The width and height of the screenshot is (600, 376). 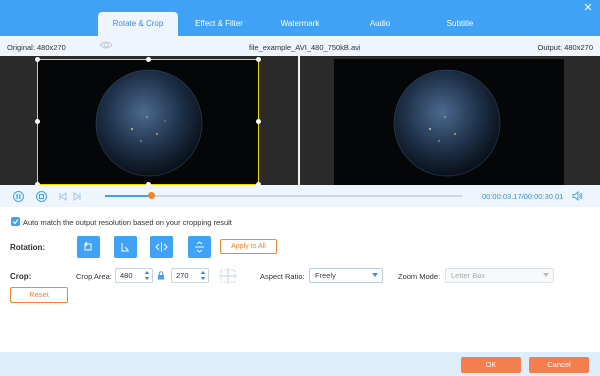 I want to click on aspect-ratio-value: Freely, so click(x=325, y=275).